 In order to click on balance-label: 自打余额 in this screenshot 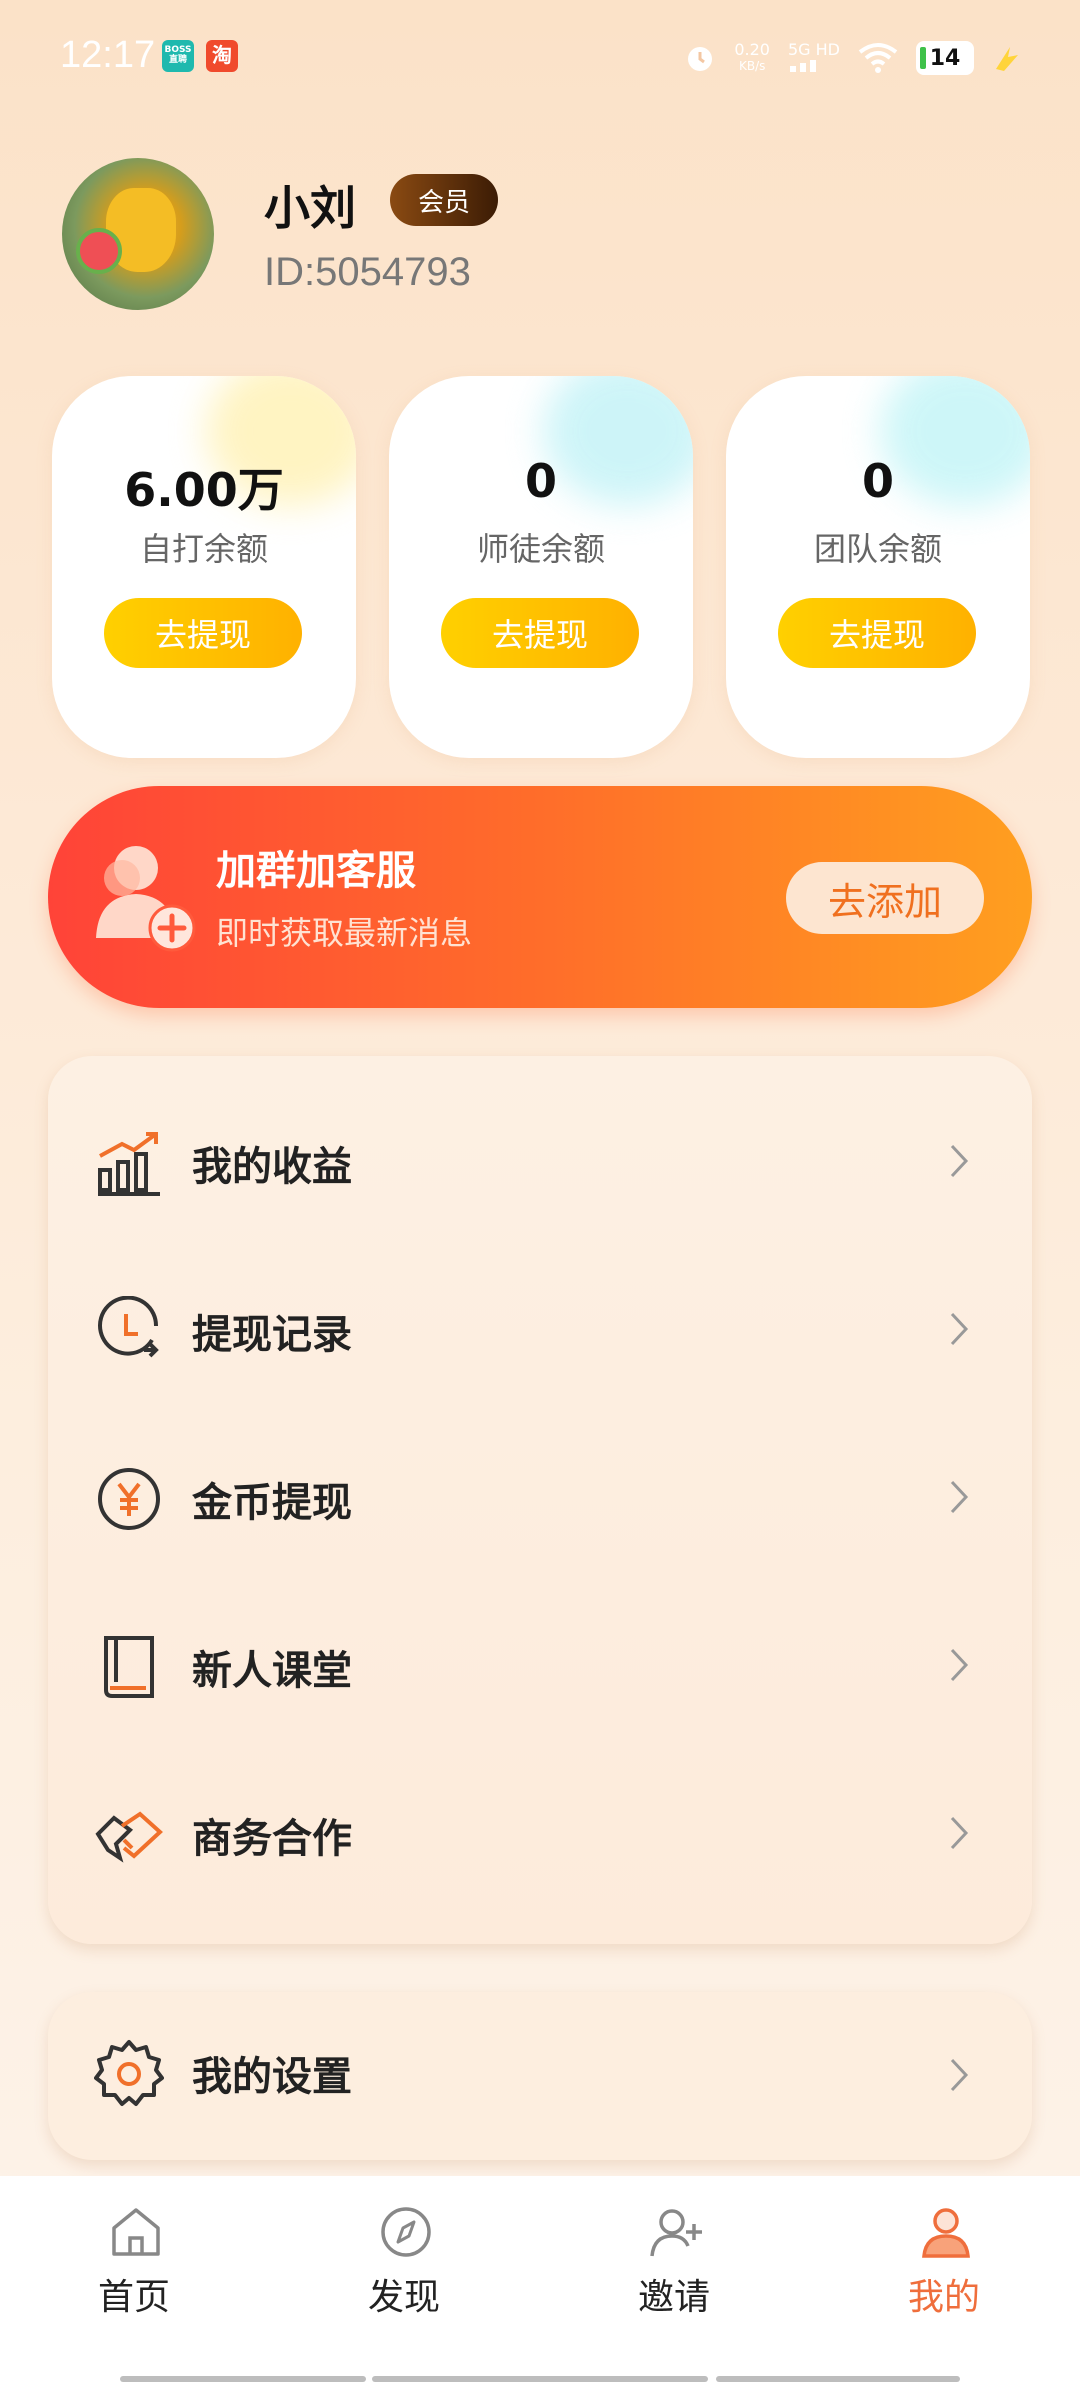, I will do `click(203, 549)`.